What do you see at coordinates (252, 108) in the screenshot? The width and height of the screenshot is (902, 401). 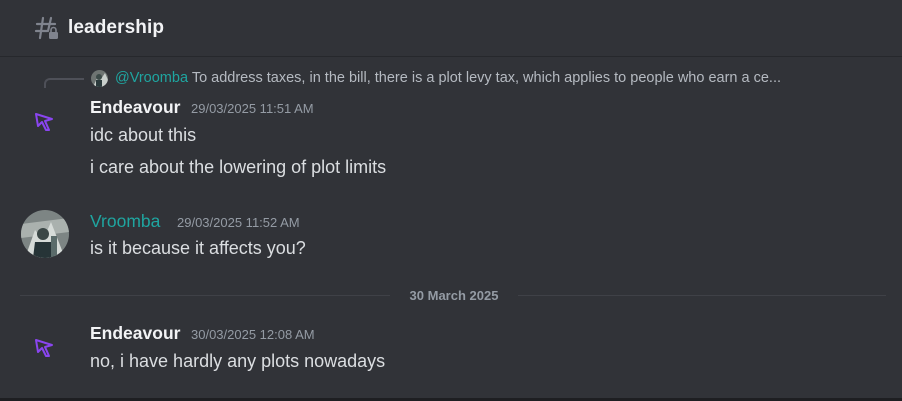 I see `message-timestamp: 29/03/2025 11:51 AM` at bounding box center [252, 108].